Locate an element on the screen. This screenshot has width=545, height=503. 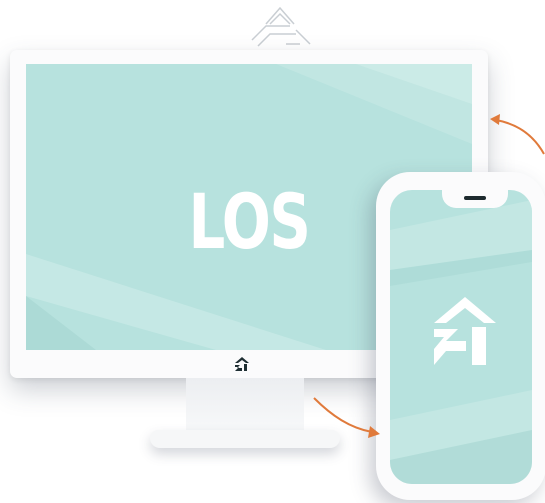
screen-title: LOS is located at coordinates (249, 221).